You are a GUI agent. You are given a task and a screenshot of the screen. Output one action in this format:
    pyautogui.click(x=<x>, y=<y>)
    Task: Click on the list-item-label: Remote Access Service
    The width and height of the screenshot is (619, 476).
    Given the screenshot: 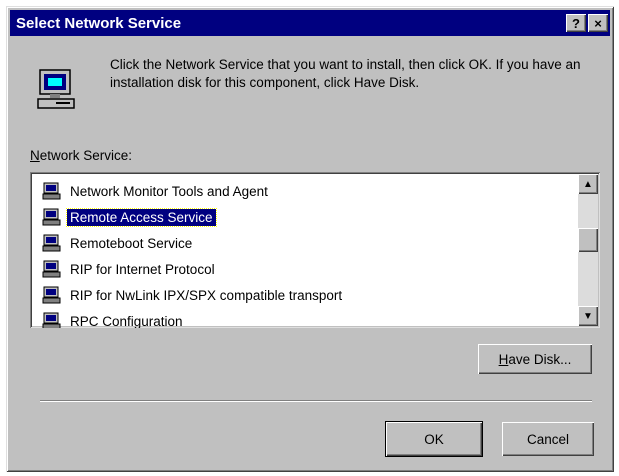 What is the action you would take?
    pyautogui.click(x=141, y=217)
    